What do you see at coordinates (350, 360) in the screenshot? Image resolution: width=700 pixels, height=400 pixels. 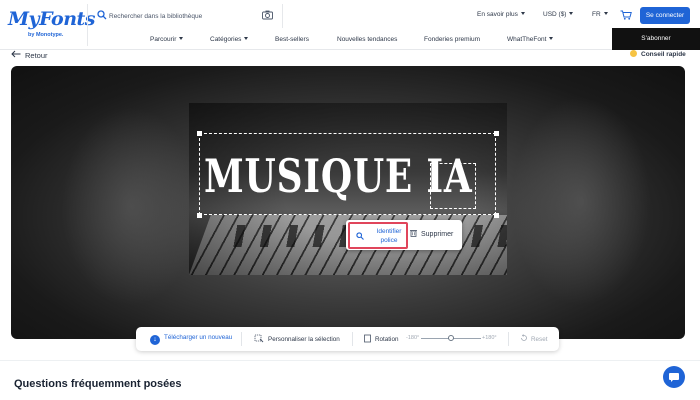 I see `section-divider` at bounding box center [350, 360].